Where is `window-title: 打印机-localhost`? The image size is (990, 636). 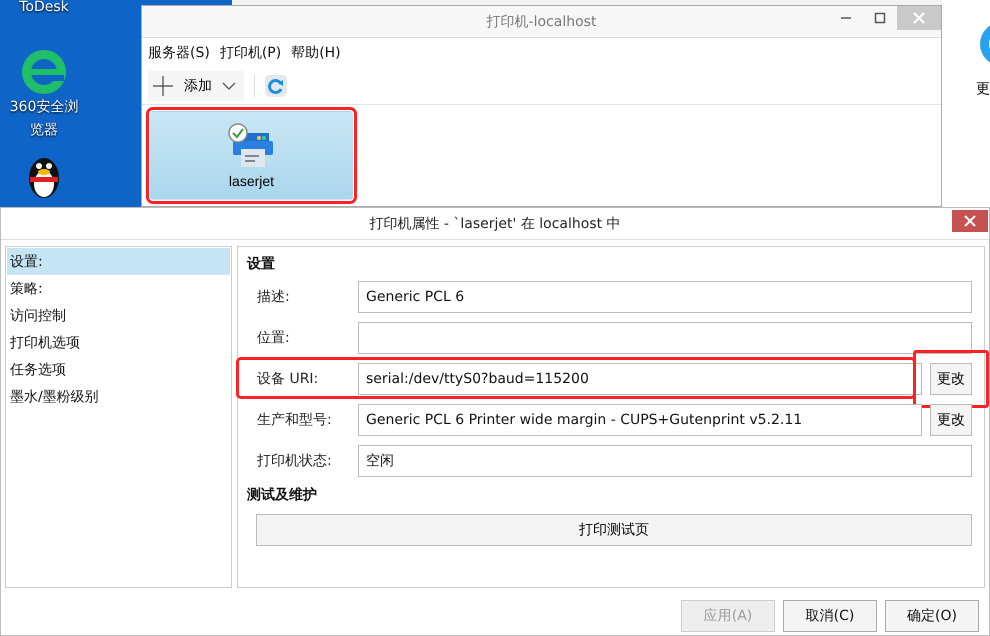
window-title: 打印机-localhost is located at coordinates (541, 21).